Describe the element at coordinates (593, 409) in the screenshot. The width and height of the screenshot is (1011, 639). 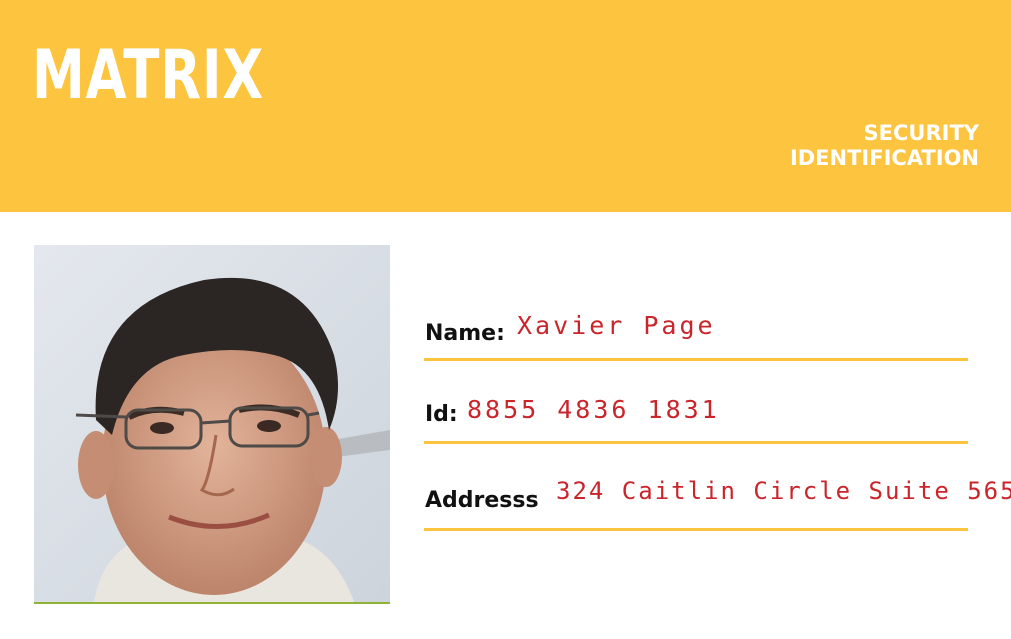
I see `id-value: 8855 4836 1831` at that location.